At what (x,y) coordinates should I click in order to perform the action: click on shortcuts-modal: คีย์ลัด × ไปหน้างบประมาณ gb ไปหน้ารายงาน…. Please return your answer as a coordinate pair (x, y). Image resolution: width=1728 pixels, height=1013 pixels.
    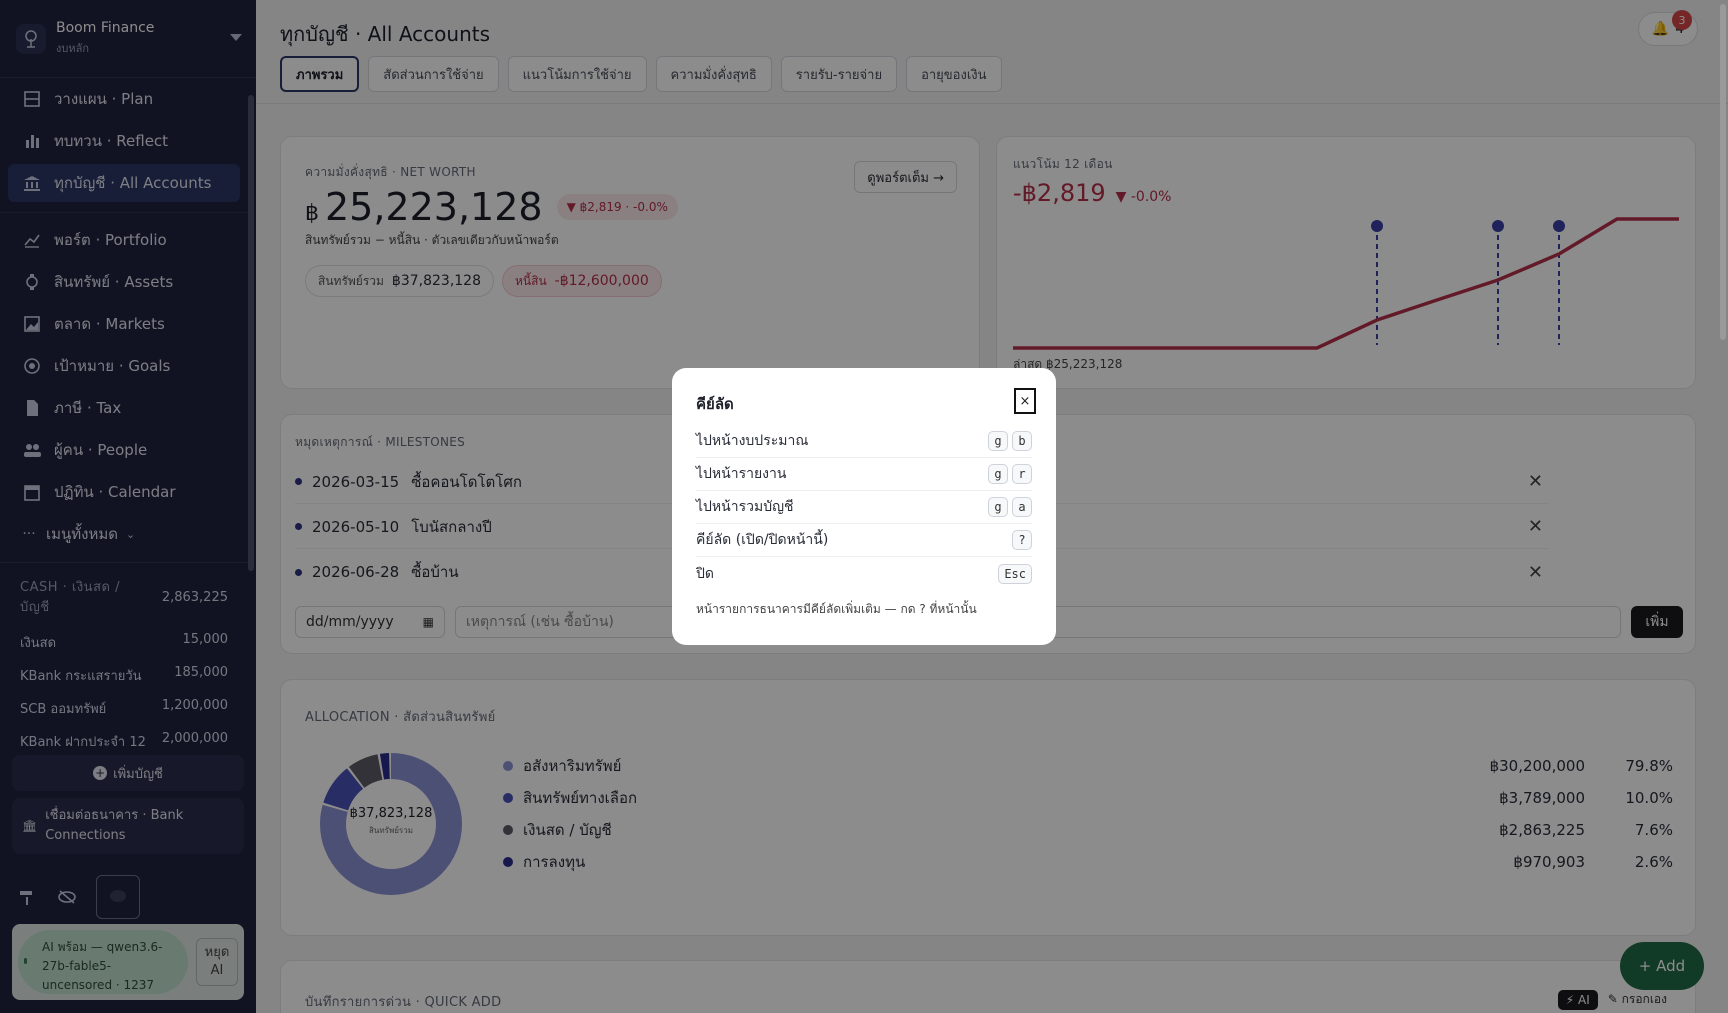
    Looking at the image, I should click on (864, 506).